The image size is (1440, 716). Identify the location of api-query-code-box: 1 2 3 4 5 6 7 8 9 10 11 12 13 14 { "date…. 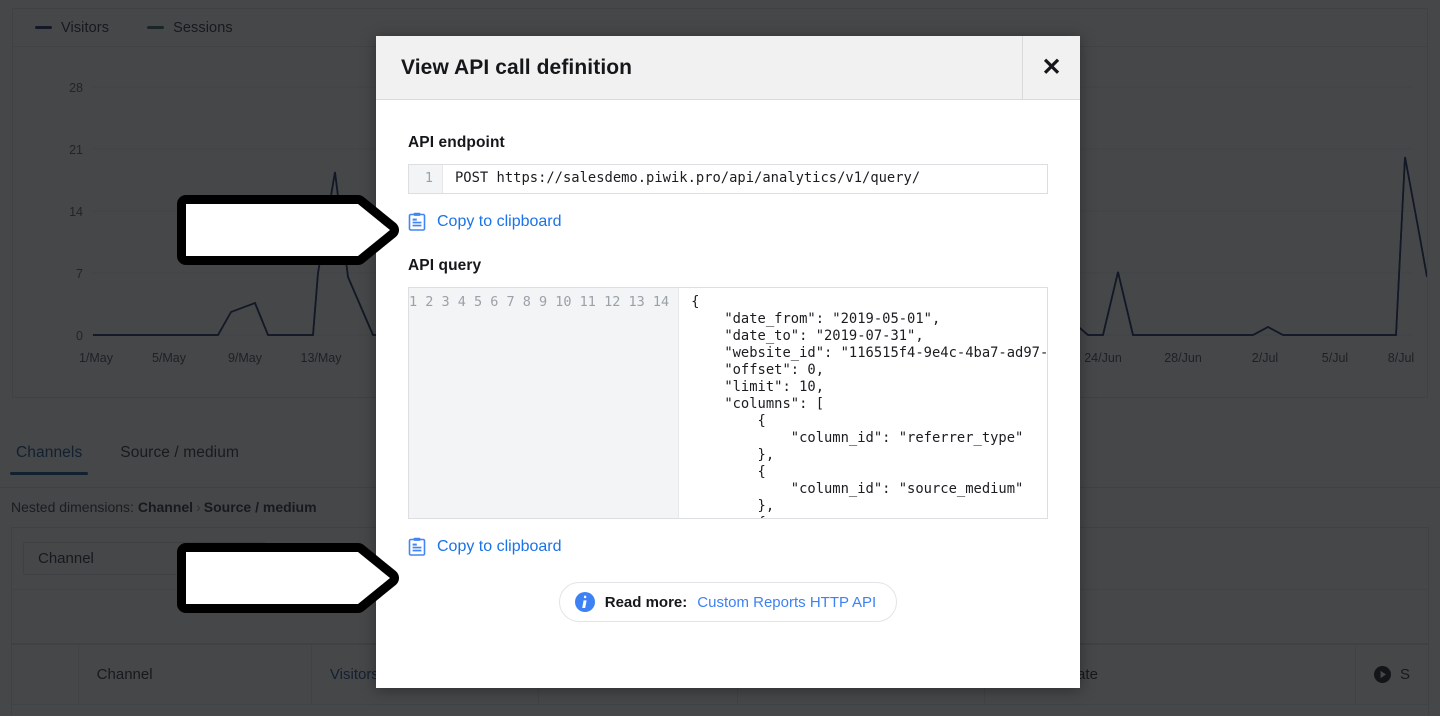
(728, 403).